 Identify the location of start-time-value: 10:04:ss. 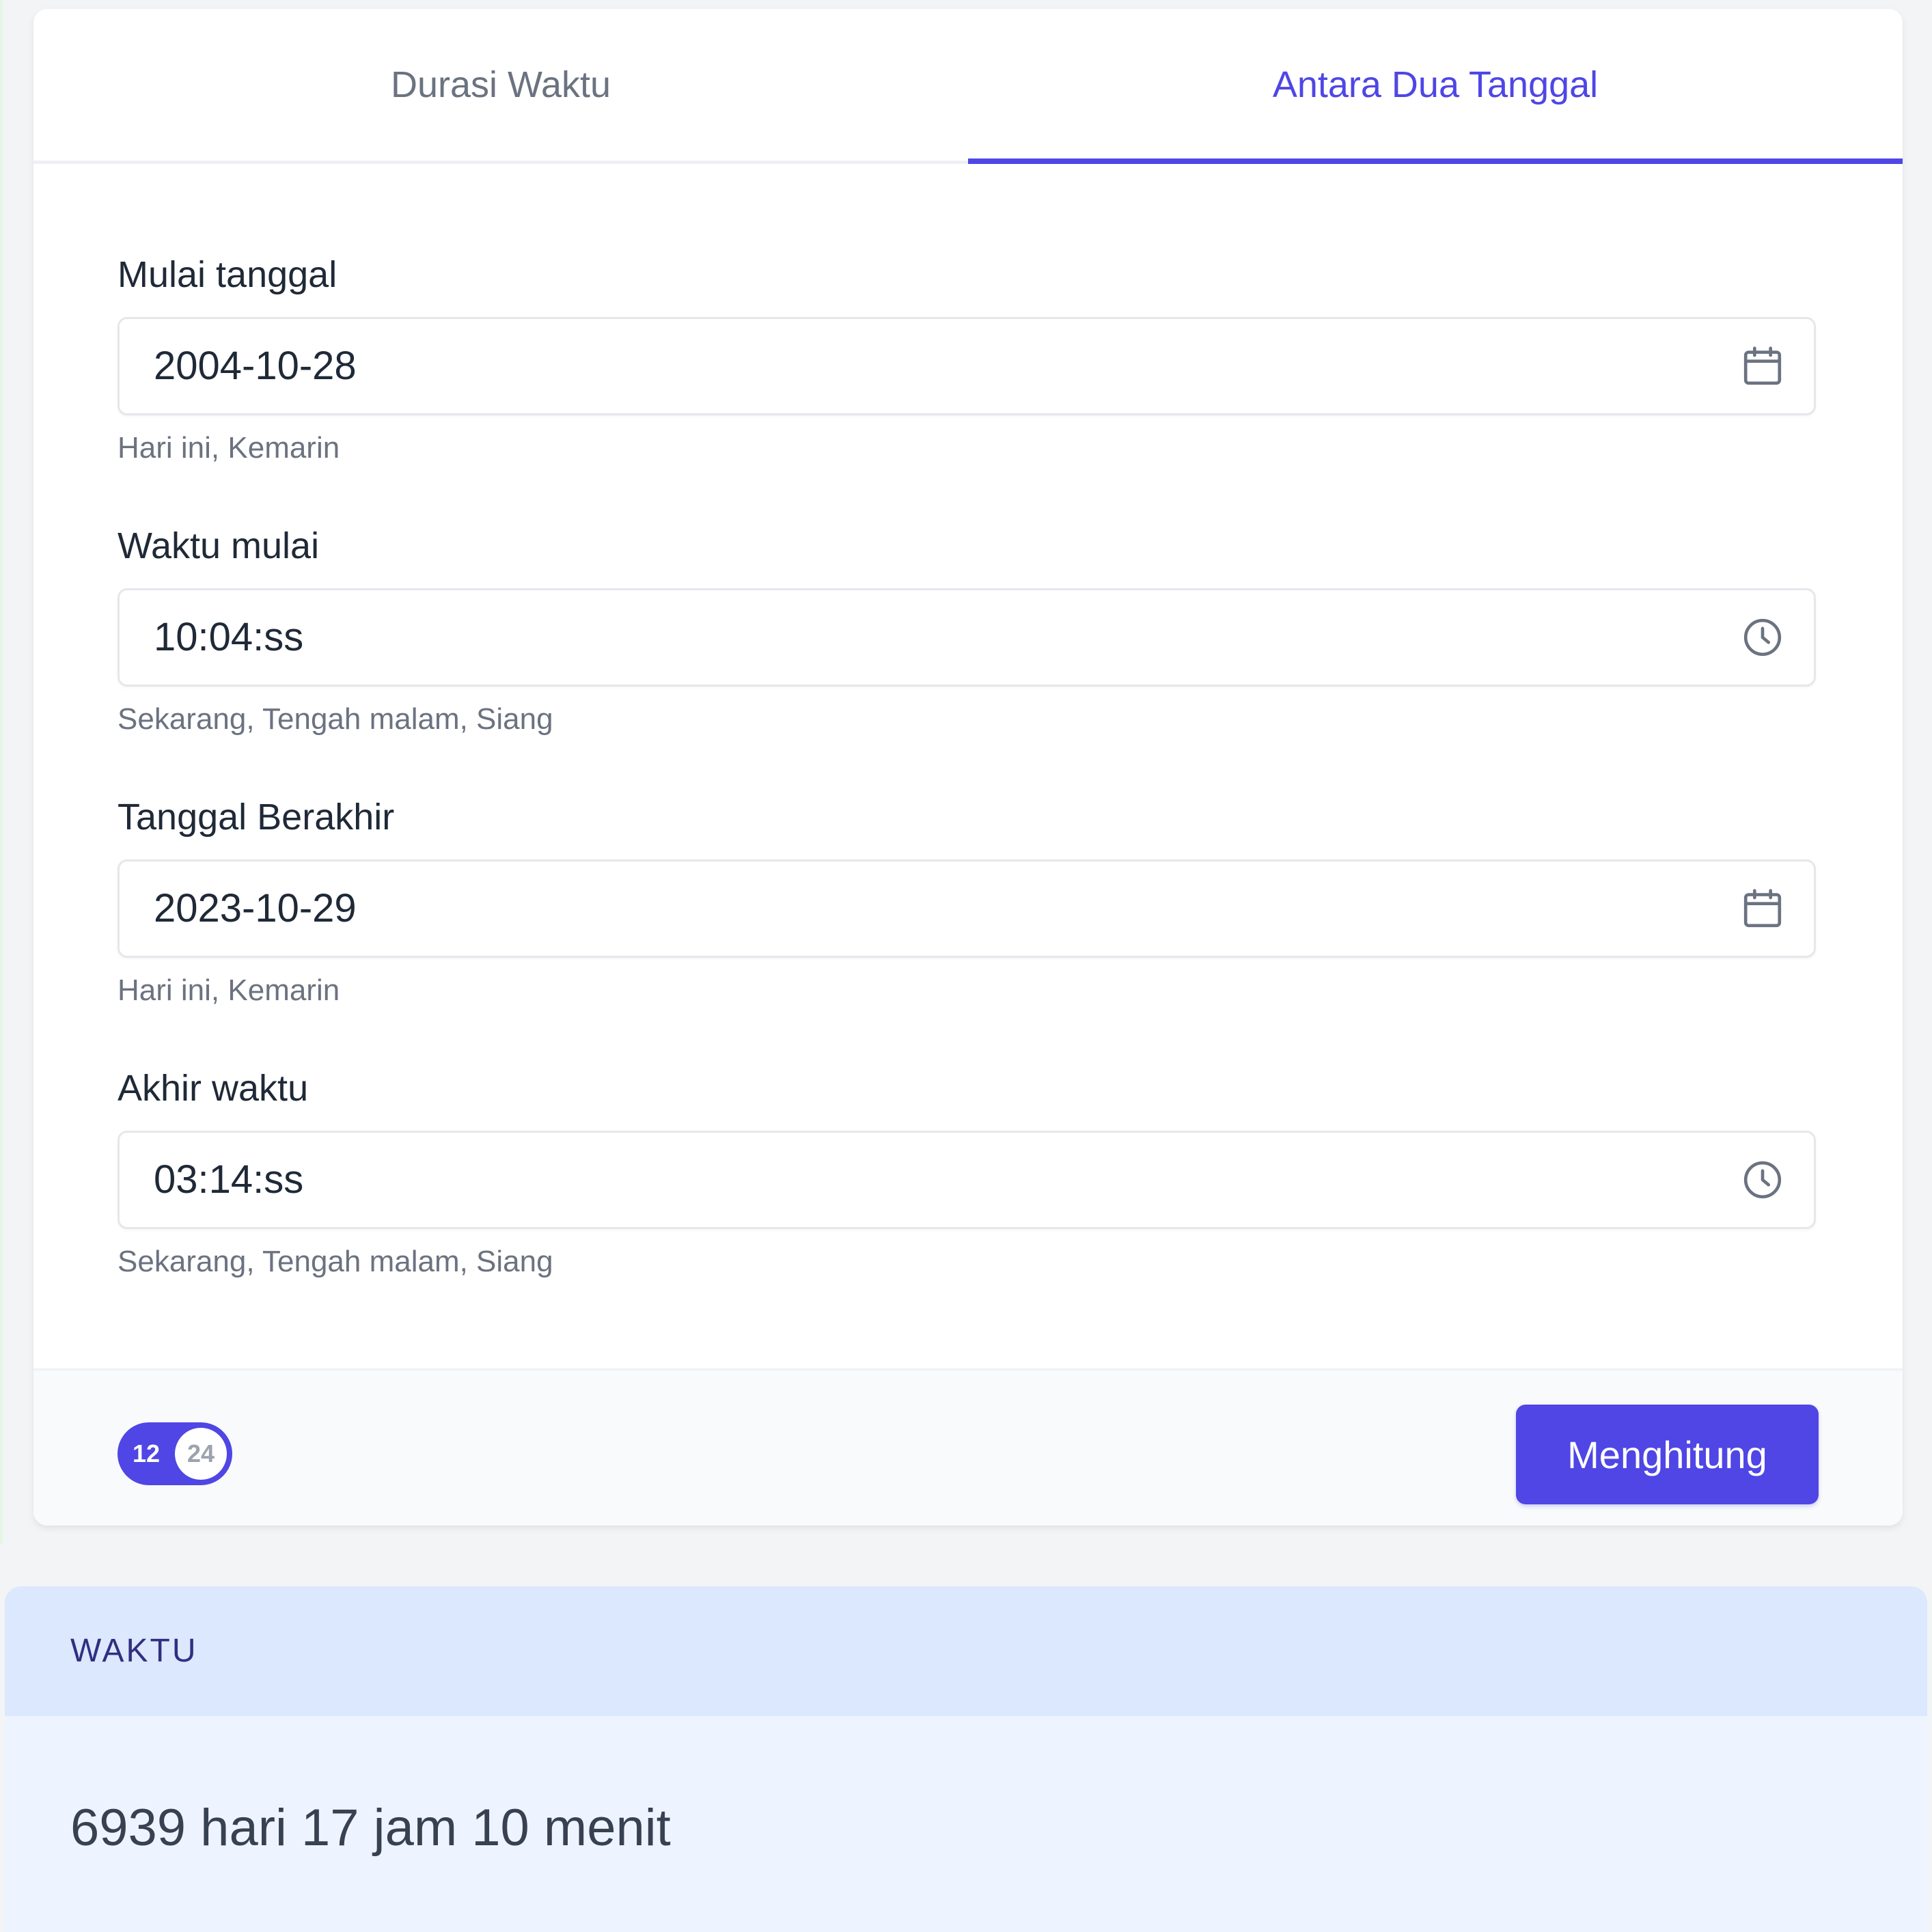
(229, 637).